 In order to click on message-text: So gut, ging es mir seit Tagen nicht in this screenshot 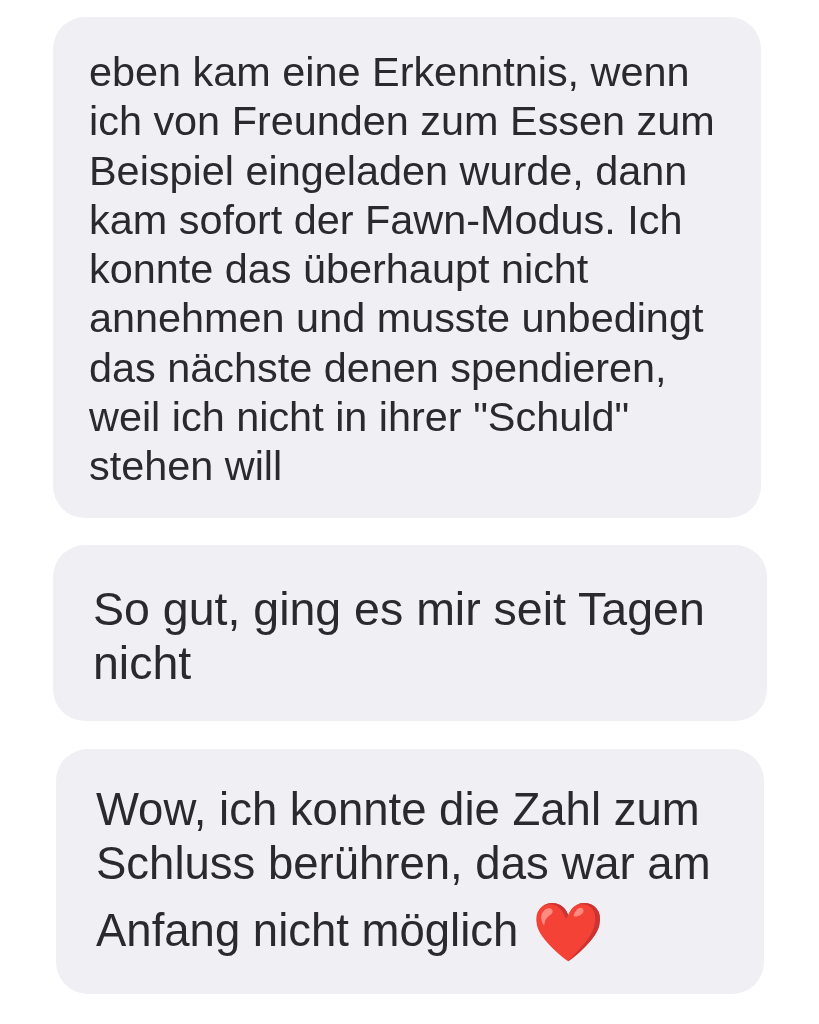, I will do `click(399, 636)`.